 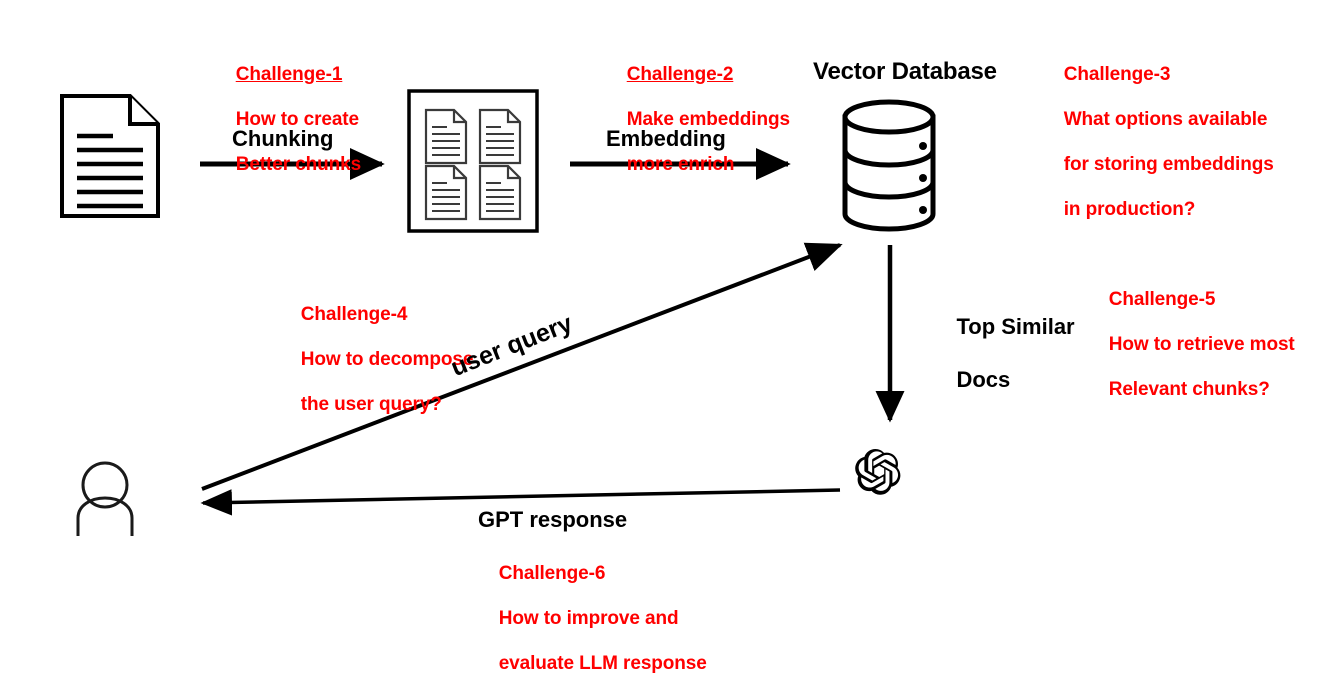 I want to click on openai-logo-icon, so click(x=878, y=472).